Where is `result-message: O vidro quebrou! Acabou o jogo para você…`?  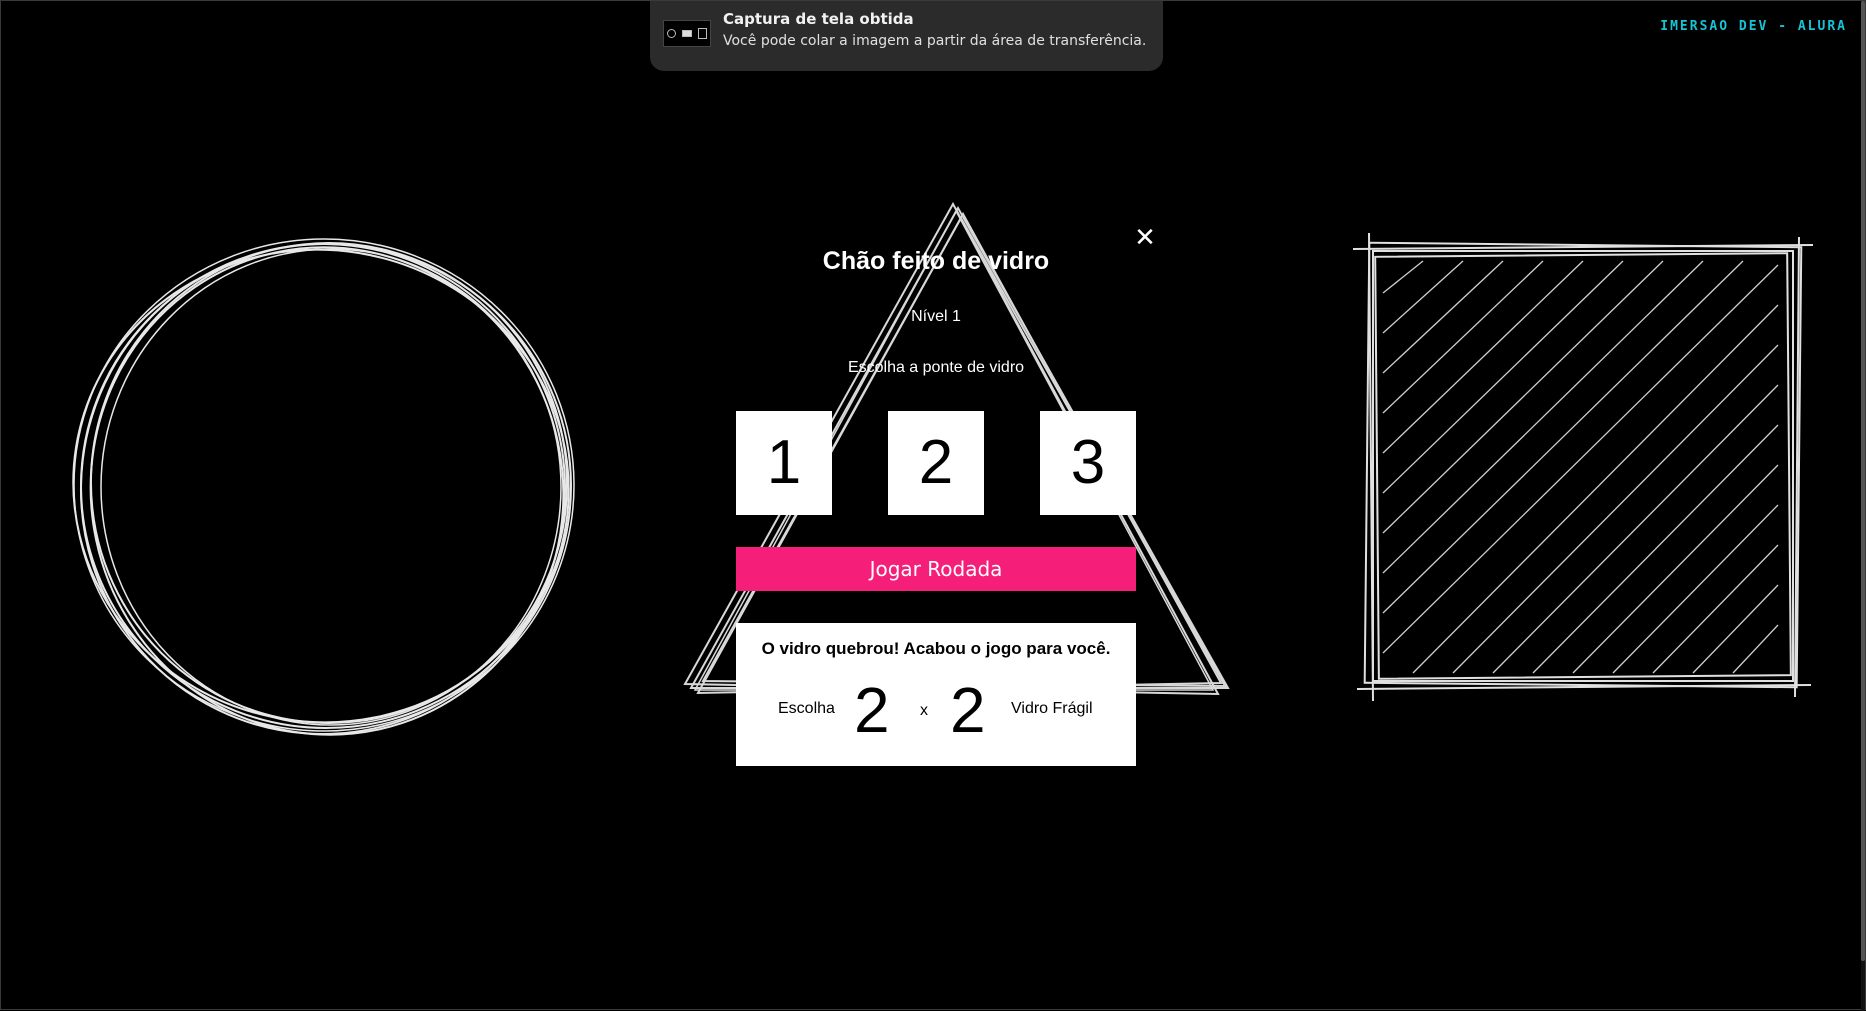
result-message: O vidro quebrou! Acabou o jogo para você… is located at coordinates (936, 648).